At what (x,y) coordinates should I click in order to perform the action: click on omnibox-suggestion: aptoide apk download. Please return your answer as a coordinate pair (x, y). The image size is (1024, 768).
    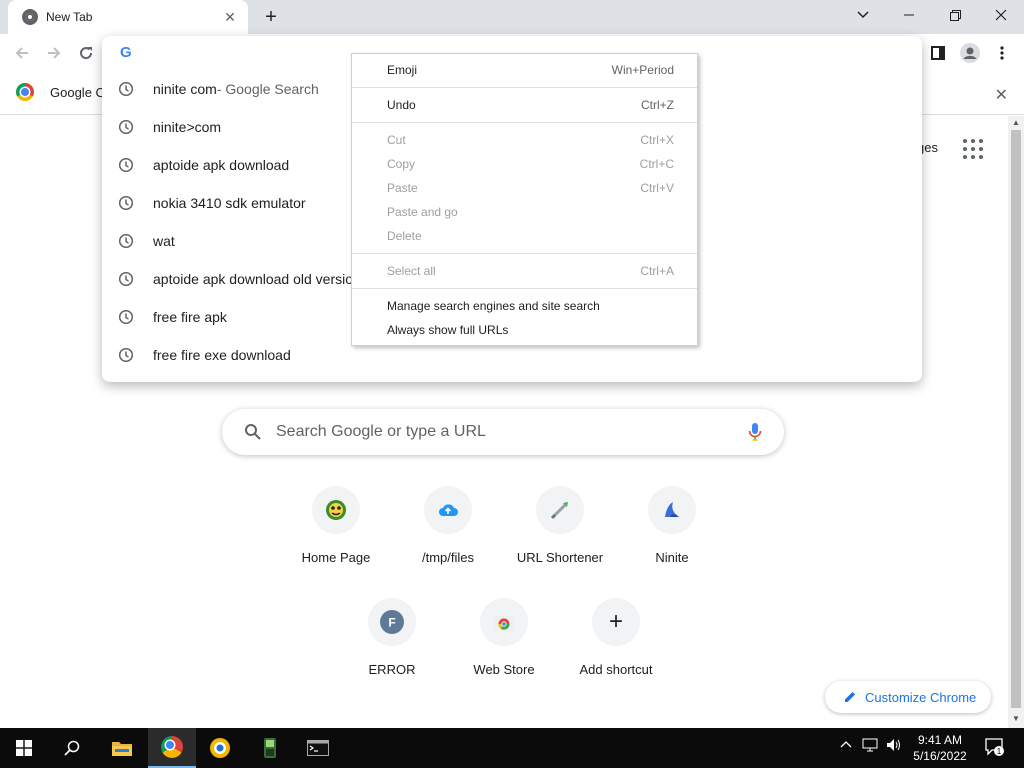
    Looking at the image, I should click on (226, 165).